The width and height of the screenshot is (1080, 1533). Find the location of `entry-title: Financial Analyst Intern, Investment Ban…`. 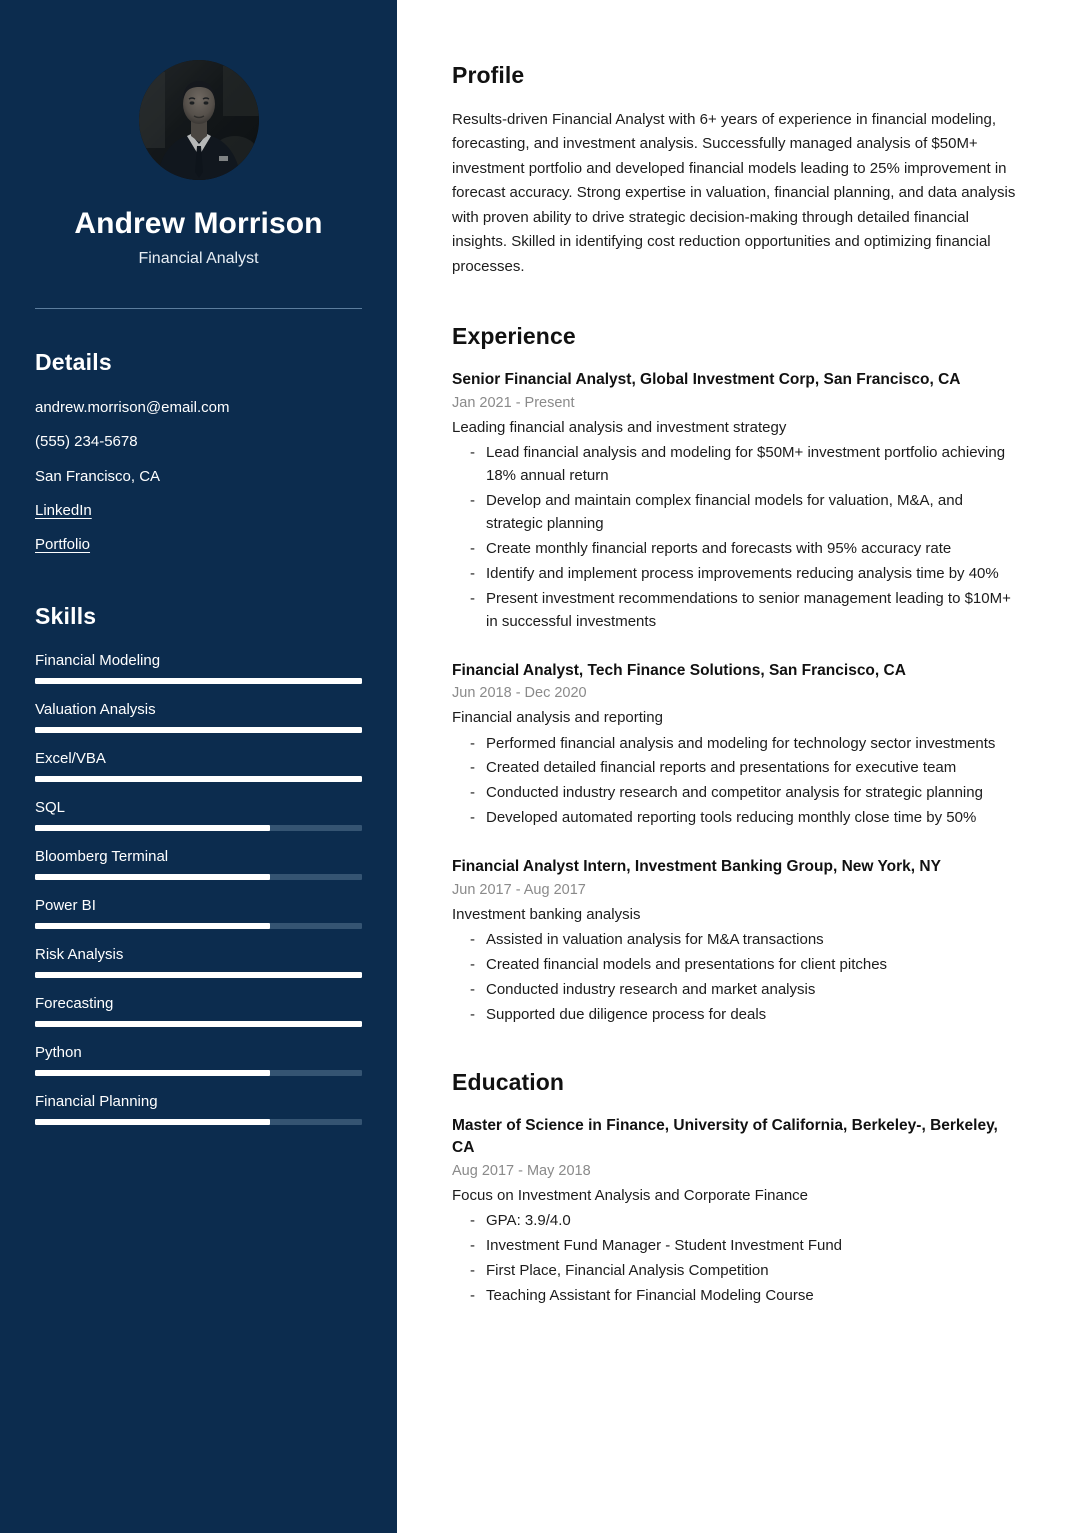

entry-title: Financial Analyst Intern, Investment Ban… is located at coordinates (696, 867).